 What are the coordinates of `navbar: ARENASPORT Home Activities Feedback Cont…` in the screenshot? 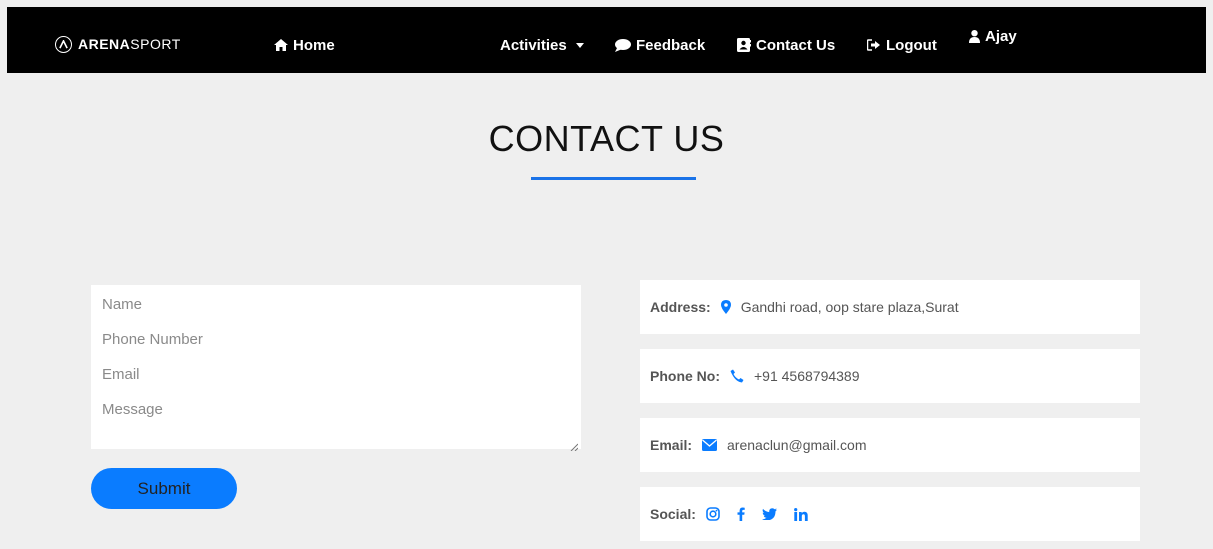 It's located at (606, 40).